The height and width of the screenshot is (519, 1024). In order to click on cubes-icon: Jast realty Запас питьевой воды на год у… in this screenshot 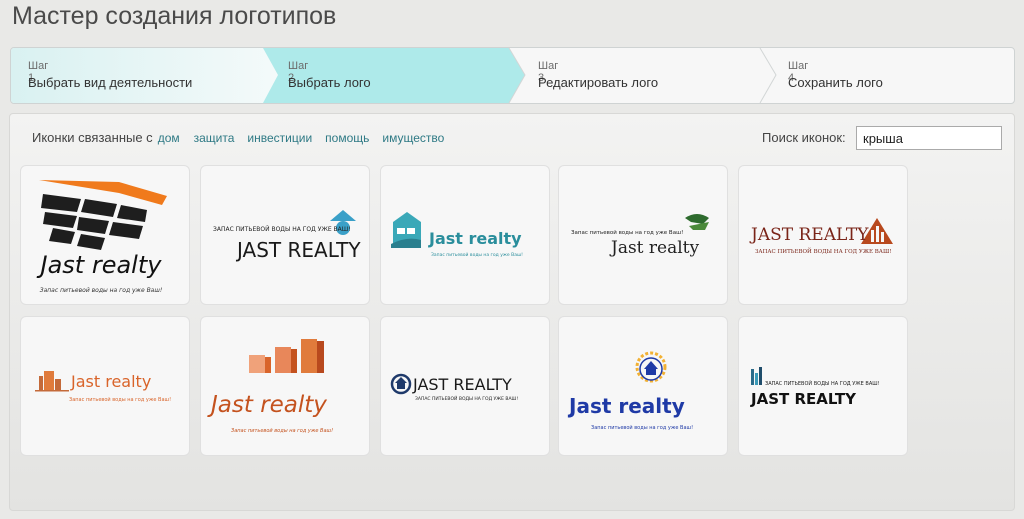, I will do `click(270, 386)`.